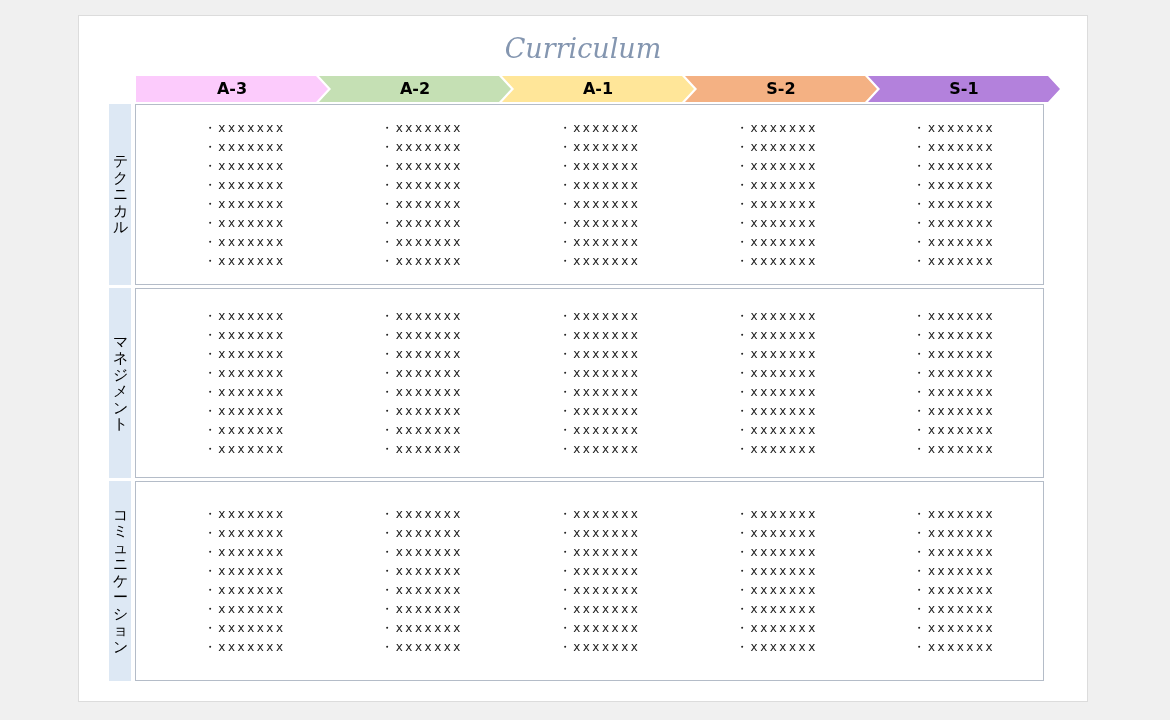  What do you see at coordinates (120, 194) in the screenshot?
I see `category-label: テクニカル` at bounding box center [120, 194].